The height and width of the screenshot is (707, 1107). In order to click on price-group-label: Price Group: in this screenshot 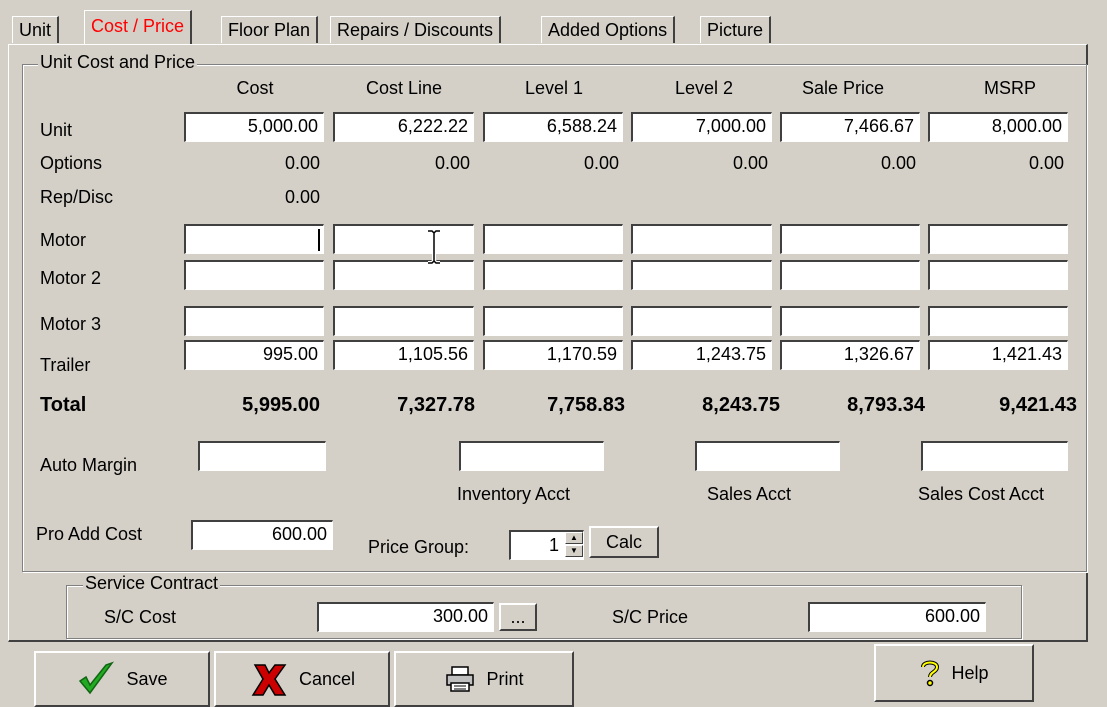, I will do `click(419, 547)`.